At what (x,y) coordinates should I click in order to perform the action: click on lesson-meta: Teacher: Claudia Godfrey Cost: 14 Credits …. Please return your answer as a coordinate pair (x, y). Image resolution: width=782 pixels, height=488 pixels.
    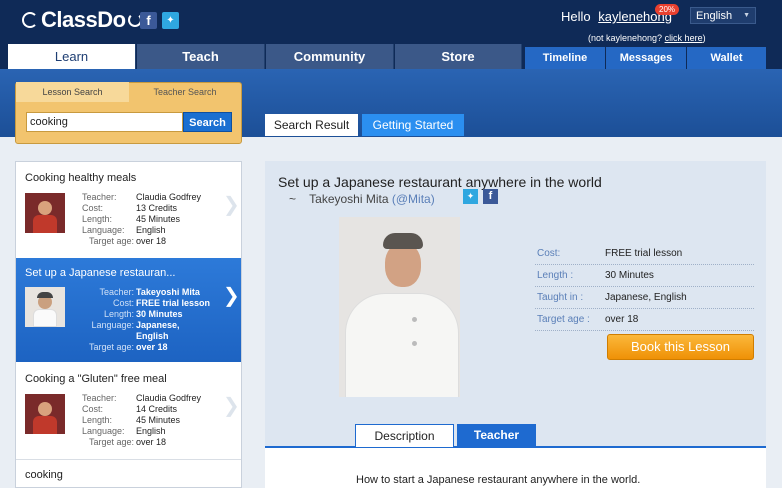
    Looking at the image, I should click on (142, 420).